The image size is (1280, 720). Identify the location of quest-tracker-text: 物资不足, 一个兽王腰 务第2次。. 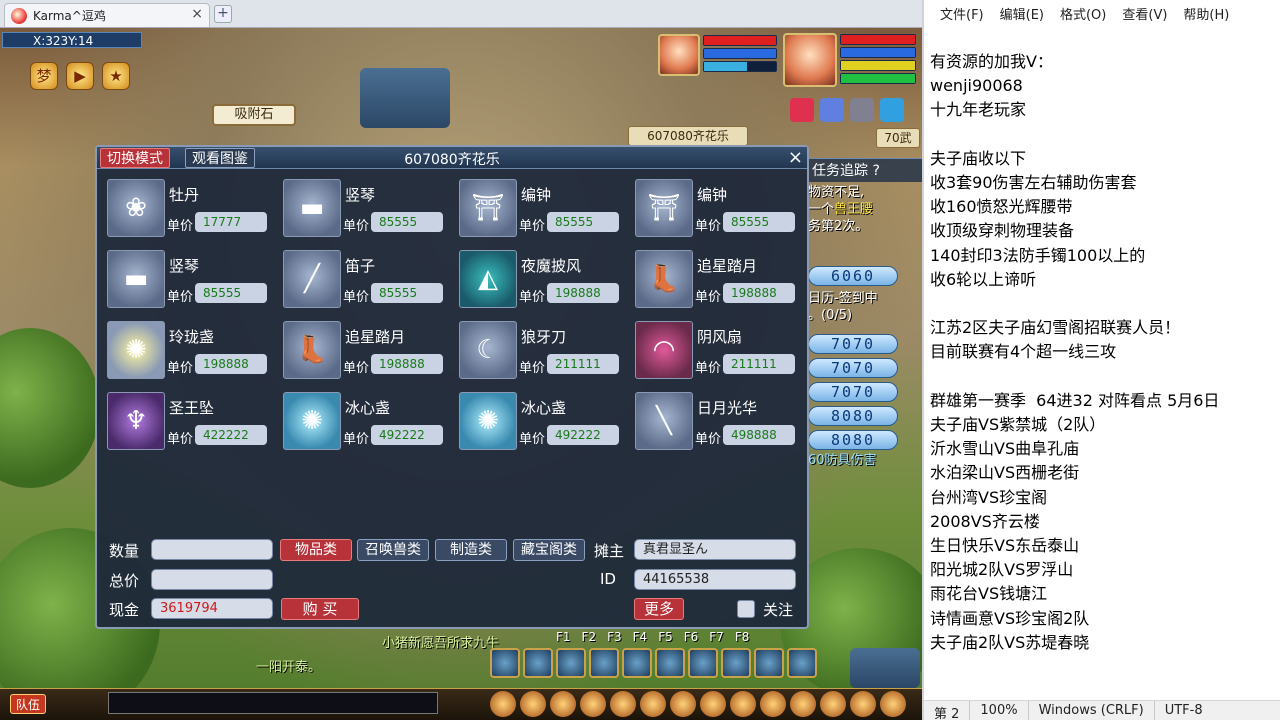
(864, 209).